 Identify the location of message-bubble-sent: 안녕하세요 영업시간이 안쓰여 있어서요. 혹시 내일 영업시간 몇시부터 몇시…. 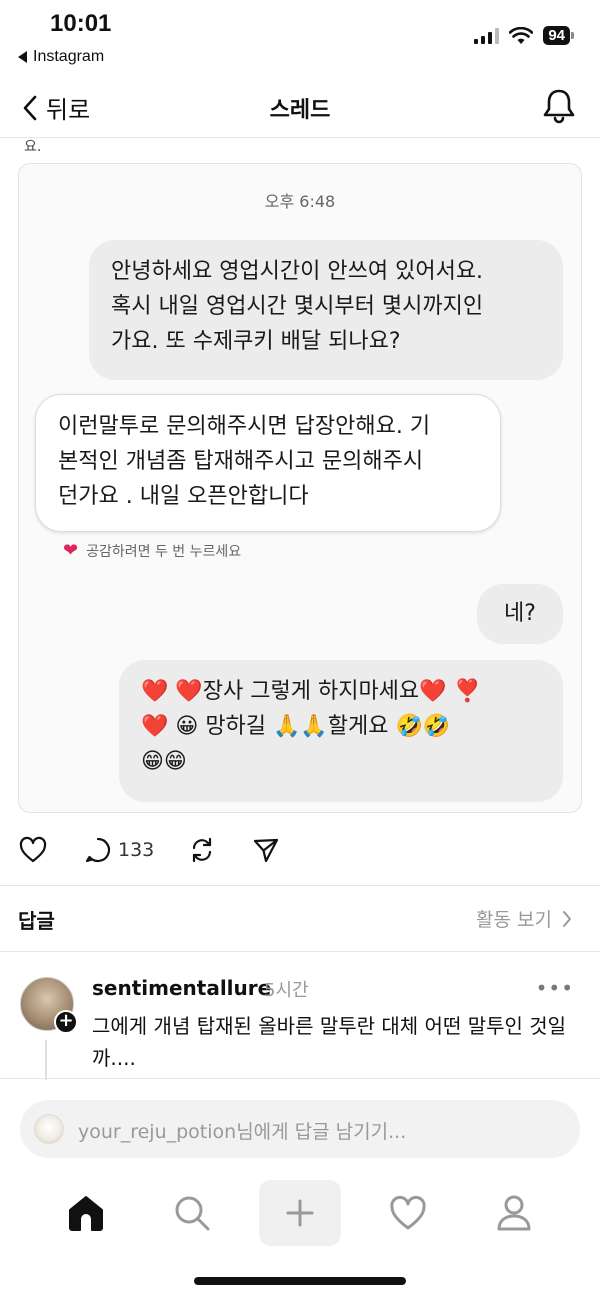
(326, 310).